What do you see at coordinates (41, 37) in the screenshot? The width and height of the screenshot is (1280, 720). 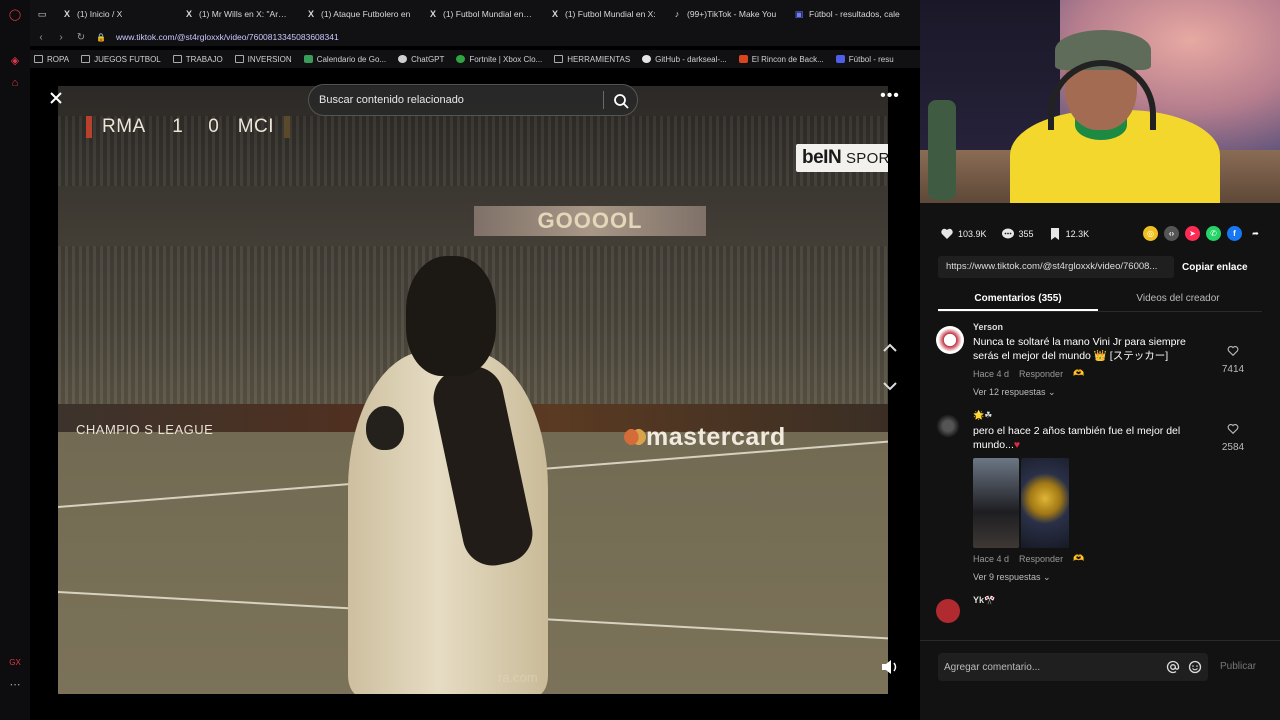 I see `back-icon: ‹` at bounding box center [41, 37].